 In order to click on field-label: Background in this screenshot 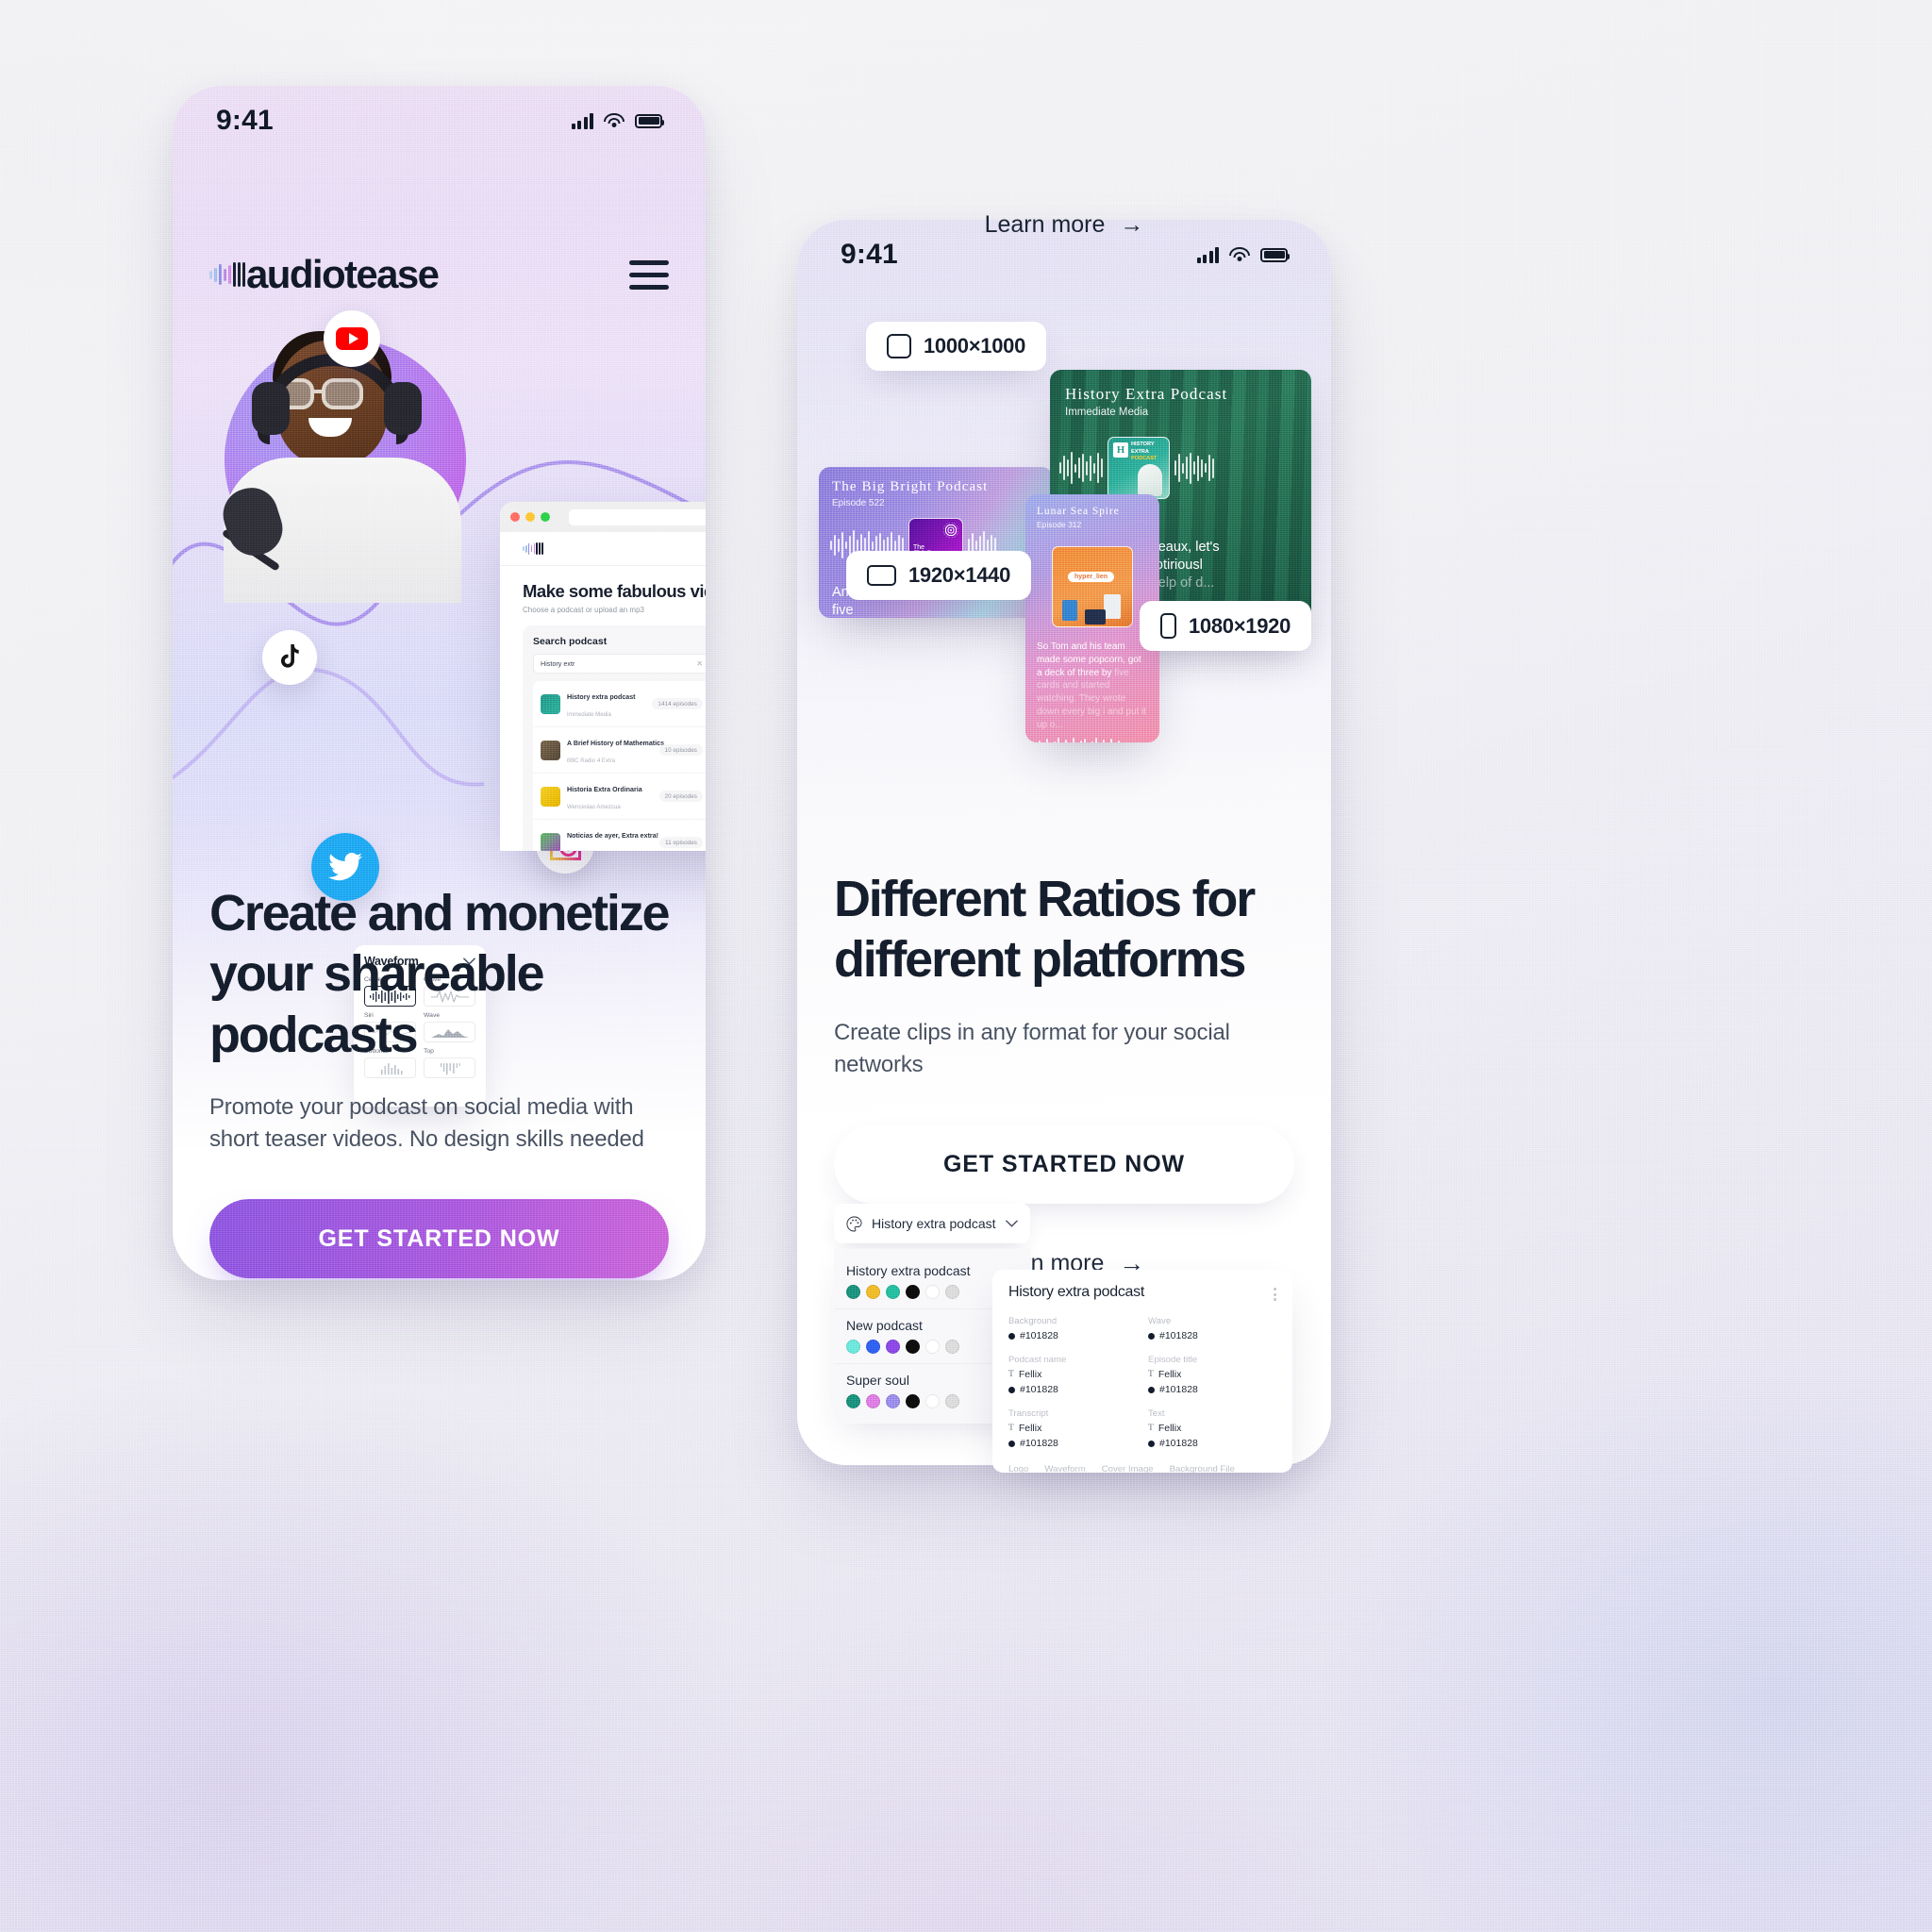, I will do `click(1033, 1321)`.